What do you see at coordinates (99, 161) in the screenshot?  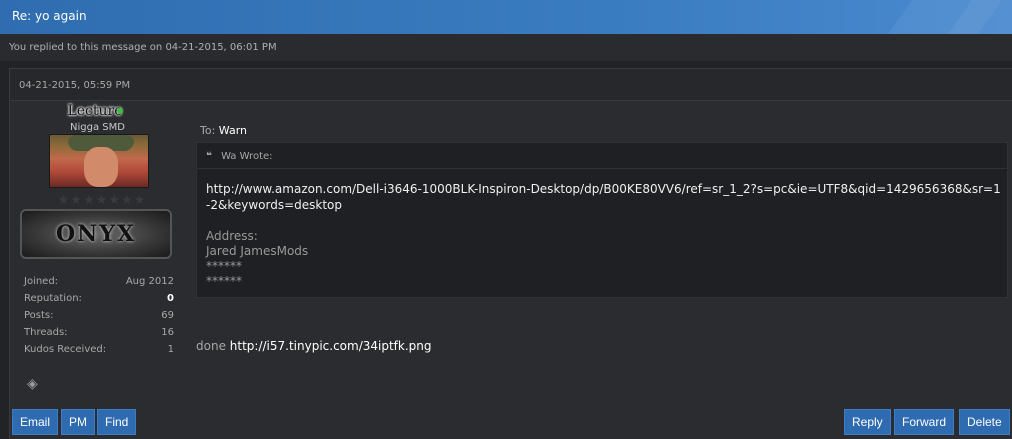 I see `avatar` at bounding box center [99, 161].